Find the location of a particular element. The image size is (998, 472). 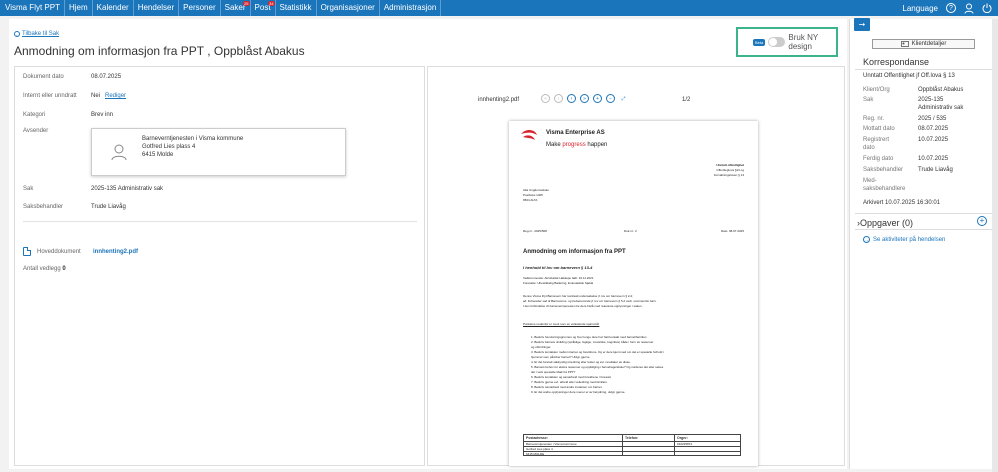

v-sak: 2025-135 is located at coordinates (931, 100).